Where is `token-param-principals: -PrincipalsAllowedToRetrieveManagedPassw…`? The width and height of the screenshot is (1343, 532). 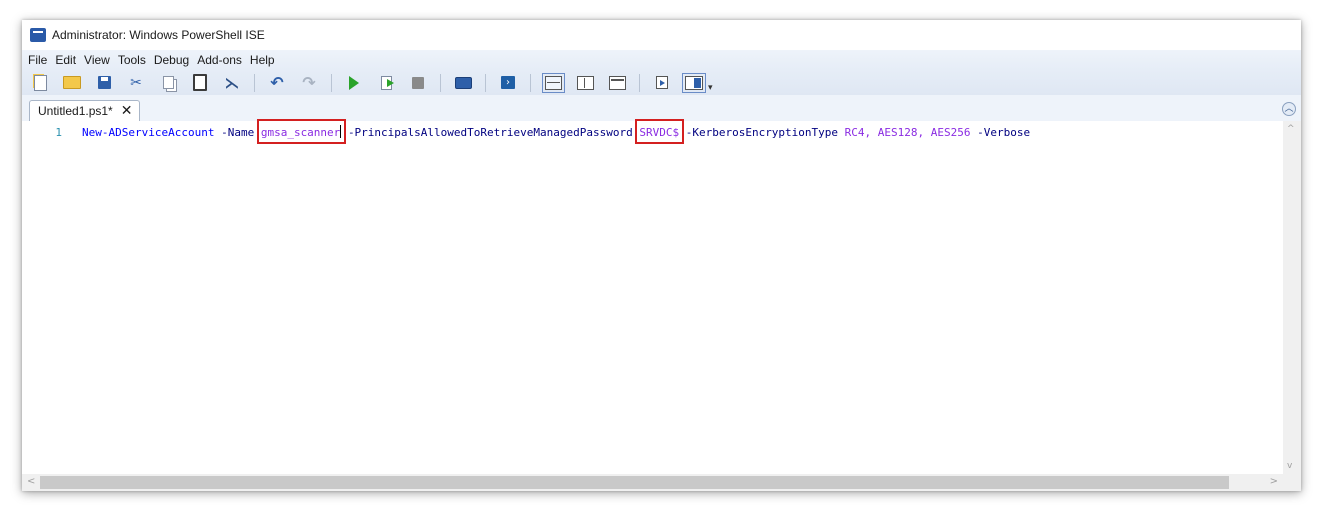
token-param-principals: -PrincipalsAllowedToRetrieveManagedPassw… is located at coordinates (490, 132).